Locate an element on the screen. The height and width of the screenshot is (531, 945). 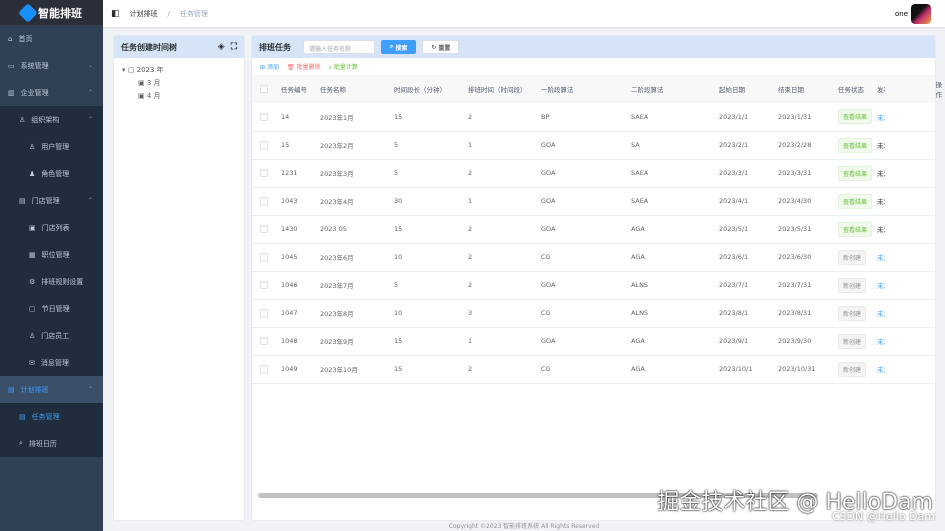
tree-node-month: ▣ 4 月 is located at coordinates (179, 96).